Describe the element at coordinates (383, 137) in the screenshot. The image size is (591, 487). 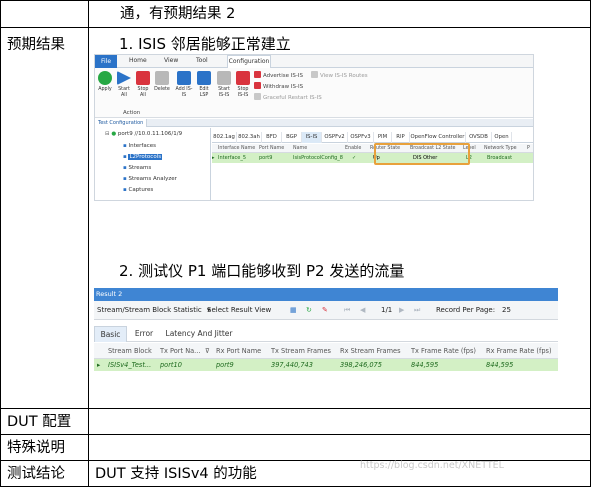
I see `tab-pim: PIM` at that location.